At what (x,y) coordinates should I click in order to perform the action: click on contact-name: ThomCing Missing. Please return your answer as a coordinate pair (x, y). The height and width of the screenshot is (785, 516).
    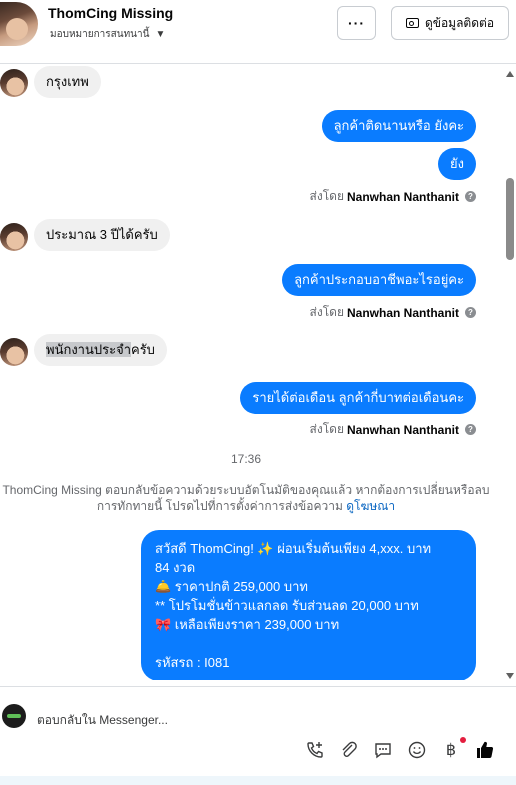
    Looking at the image, I should click on (110, 13).